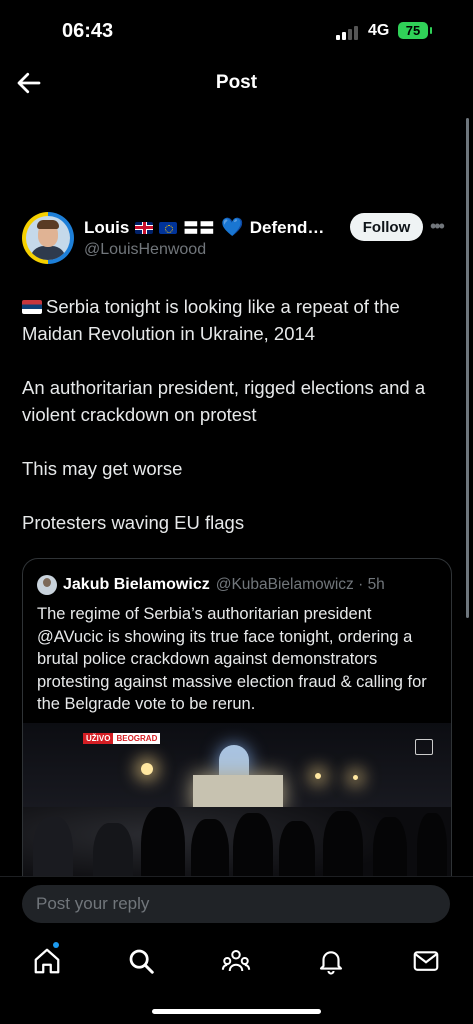 This screenshot has height=1024, width=473. What do you see at coordinates (426, 961) in the screenshot?
I see `messages-icon` at bounding box center [426, 961].